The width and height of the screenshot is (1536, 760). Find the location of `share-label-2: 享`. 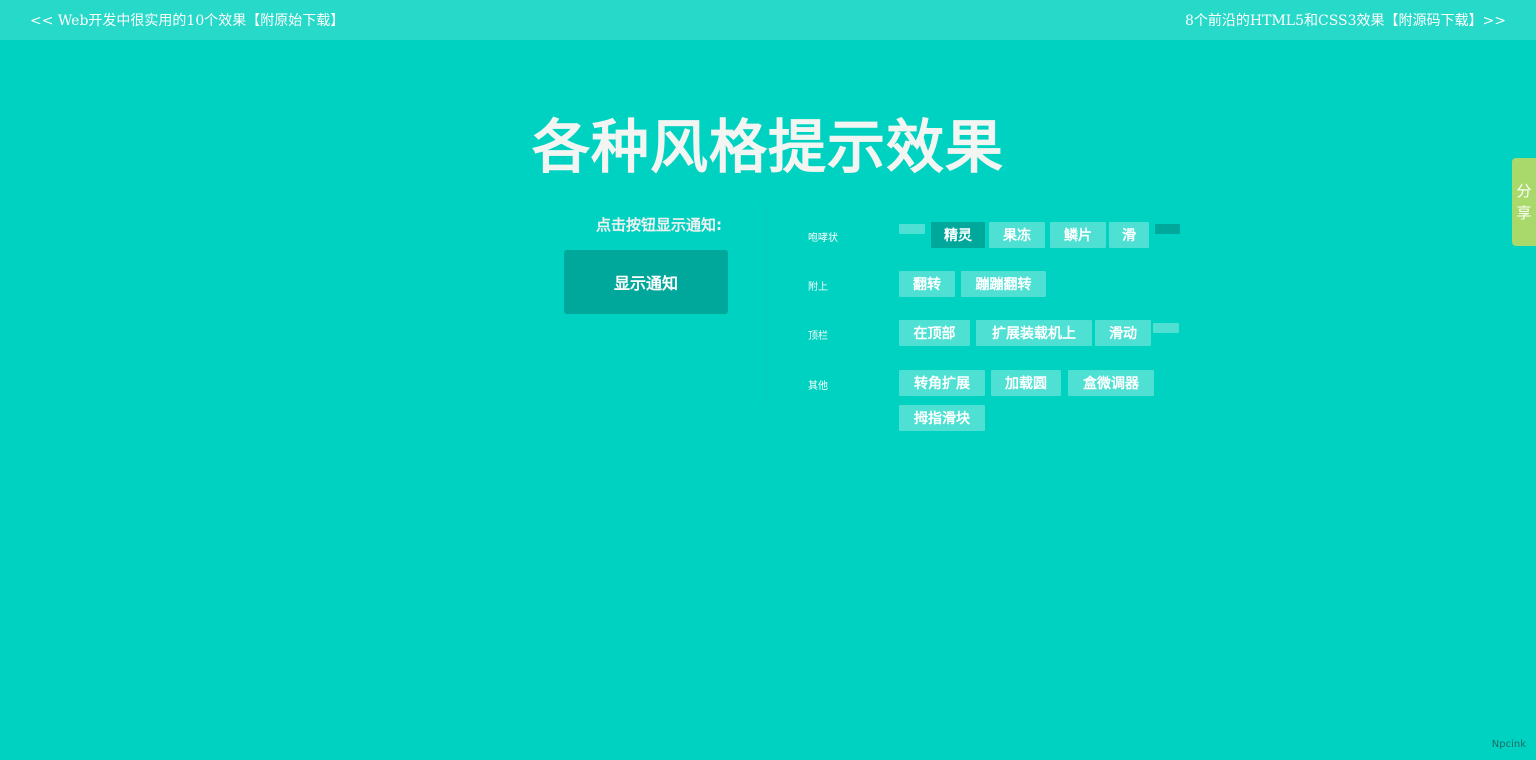

share-label-2: 享 is located at coordinates (1524, 213).